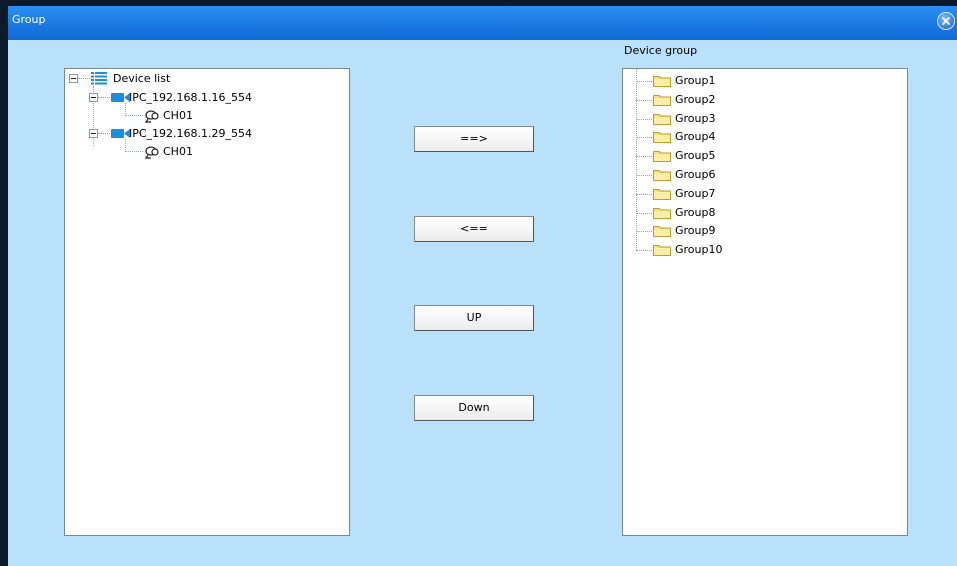 This screenshot has width=957, height=566. What do you see at coordinates (482, 23) in the screenshot?
I see `title-bar: Group` at bounding box center [482, 23].